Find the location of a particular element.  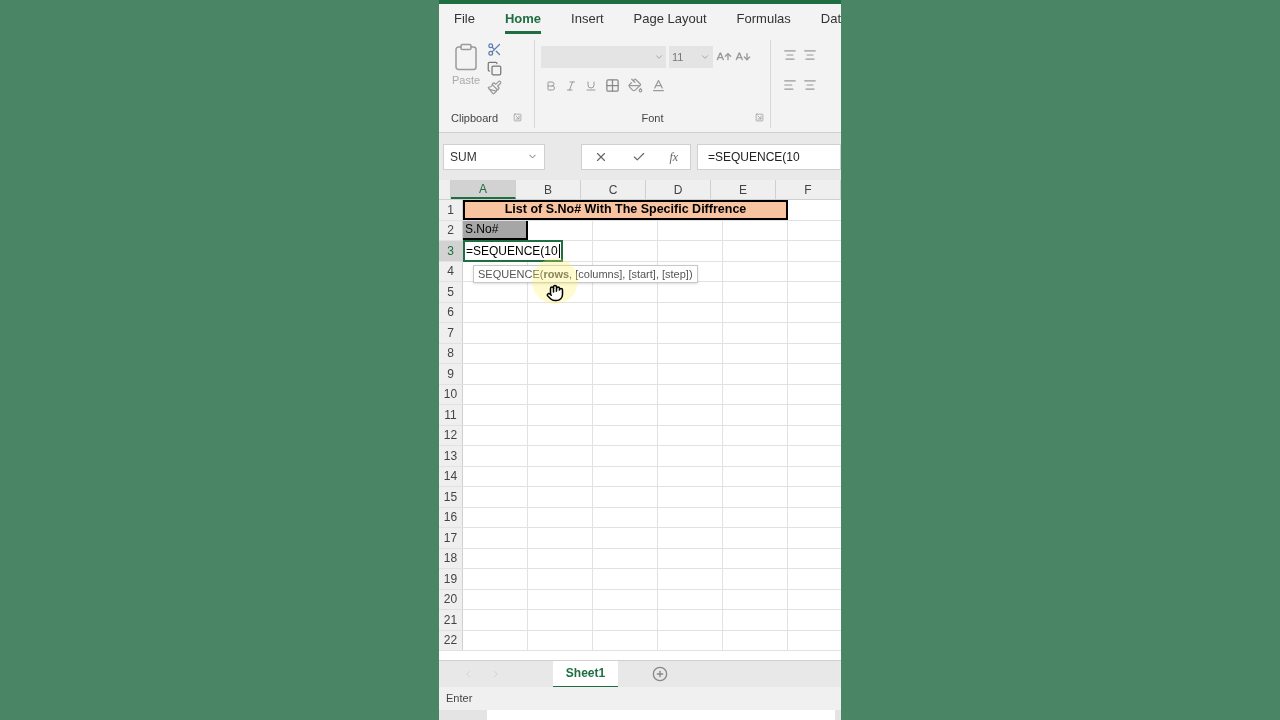

font-color-icon is located at coordinates (658, 85).